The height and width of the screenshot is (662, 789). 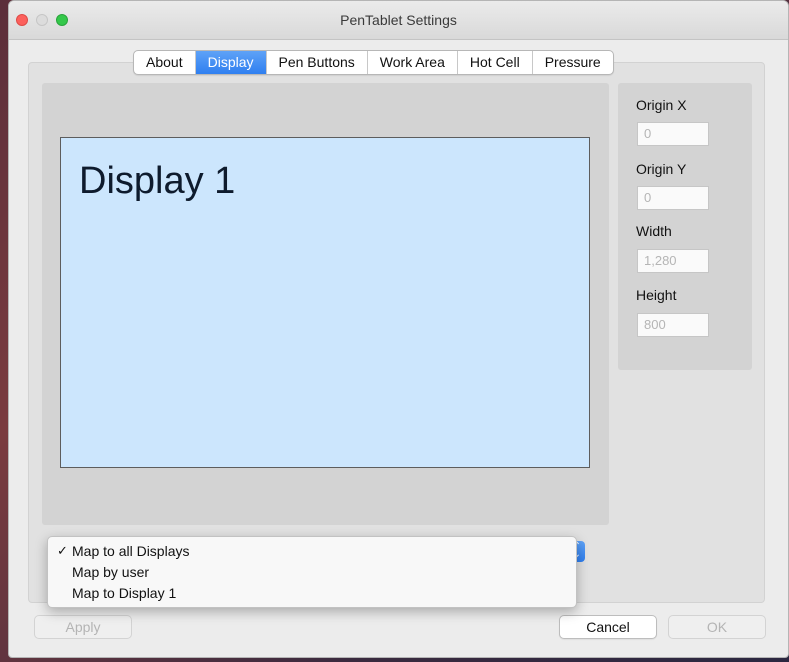 What do you see at coordinates (673, 134) in the screenshot?
I see `origin-x-field: 0` at bounding box center [673, 134].